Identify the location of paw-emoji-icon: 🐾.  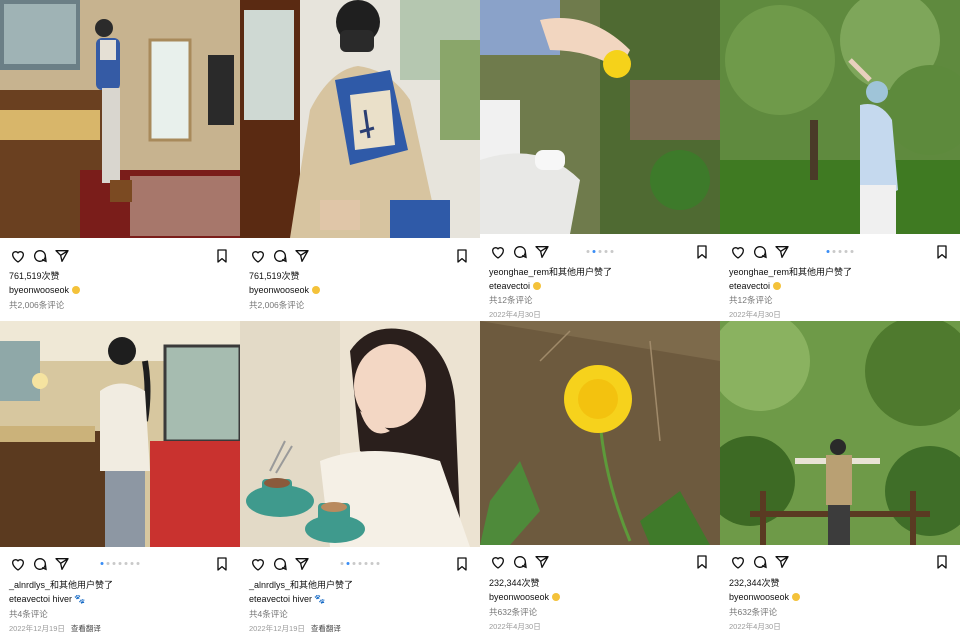
(320, 599).